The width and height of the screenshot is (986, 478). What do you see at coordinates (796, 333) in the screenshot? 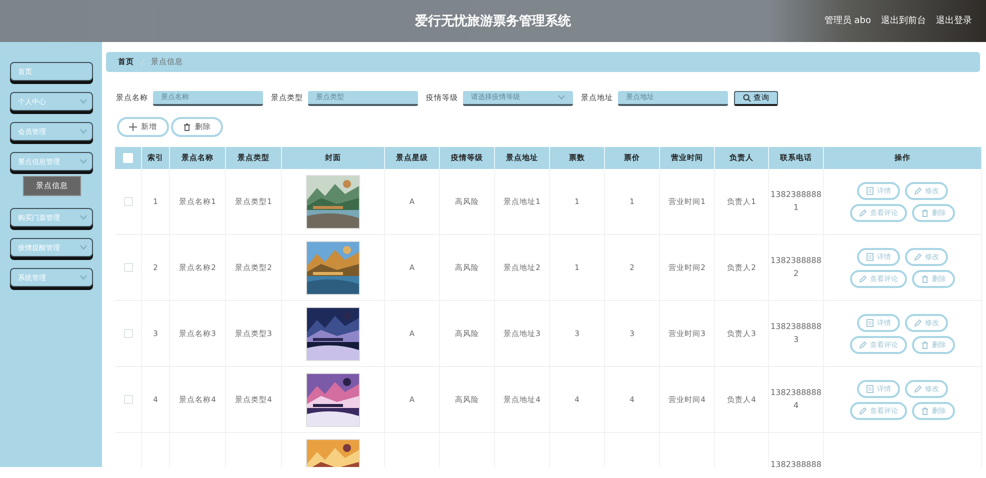
I see `table-cell-text: 13823888883` at bounding box center [796, 333].